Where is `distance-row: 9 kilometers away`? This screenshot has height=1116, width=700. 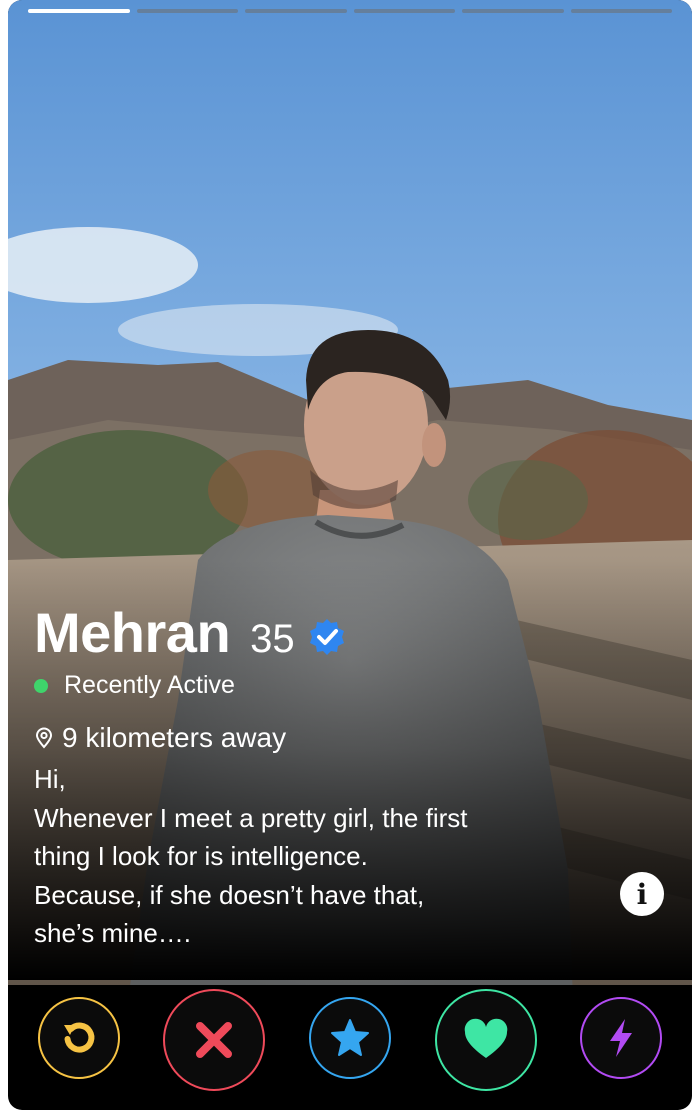
distance-row: 9 kilometers away is located at coordinates (353, 738).